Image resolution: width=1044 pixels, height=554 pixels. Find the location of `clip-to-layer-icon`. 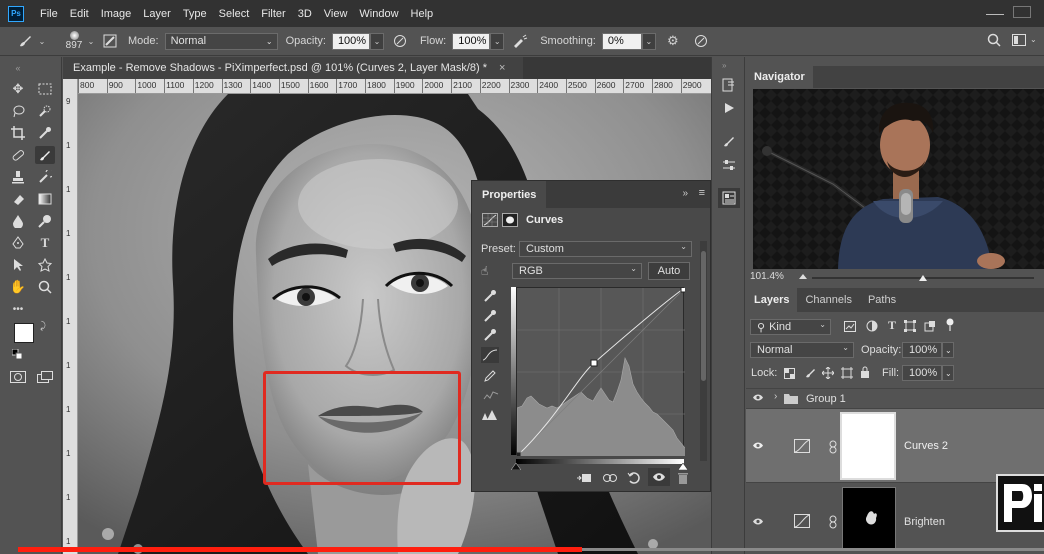

clip-to-layer-icon is located at coordinates (584, 479).